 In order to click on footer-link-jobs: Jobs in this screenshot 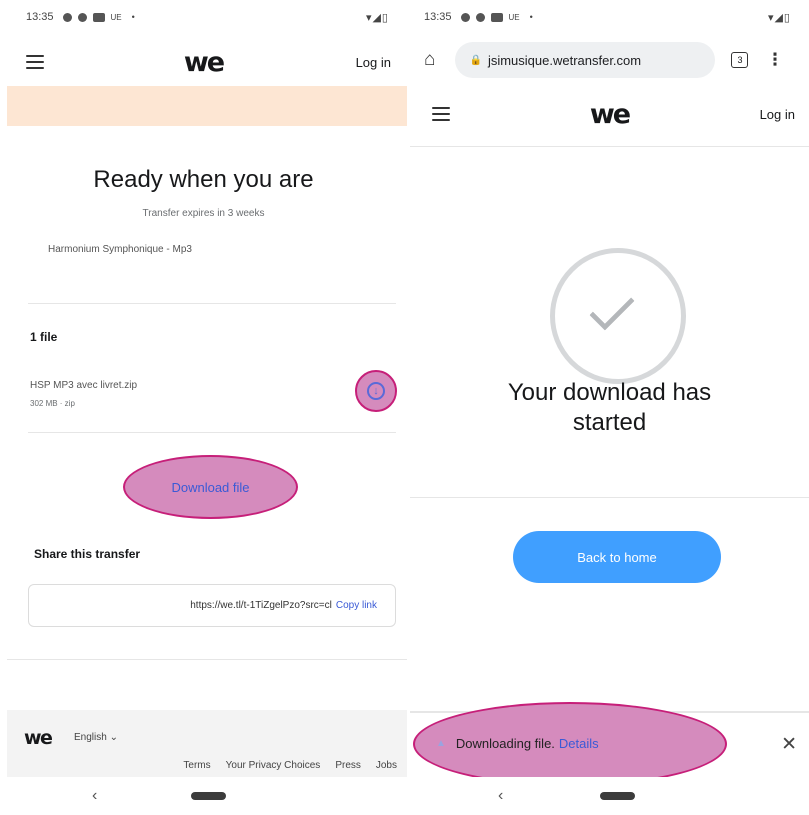, I will do `click(386, 765)`.